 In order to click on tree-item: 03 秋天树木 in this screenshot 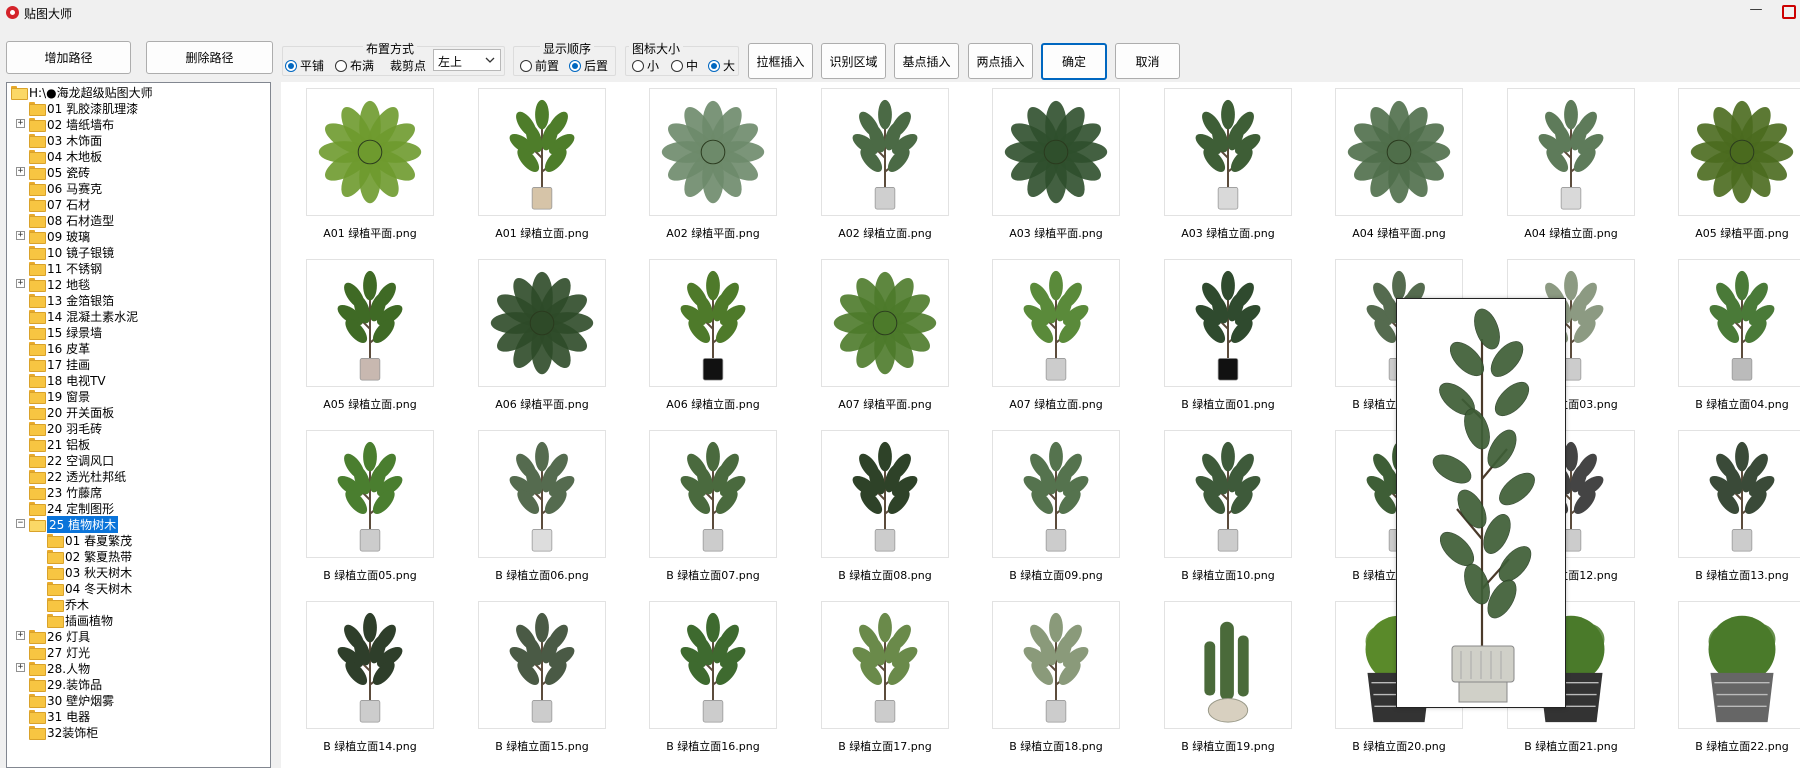, I will do `click(89, 572)`.